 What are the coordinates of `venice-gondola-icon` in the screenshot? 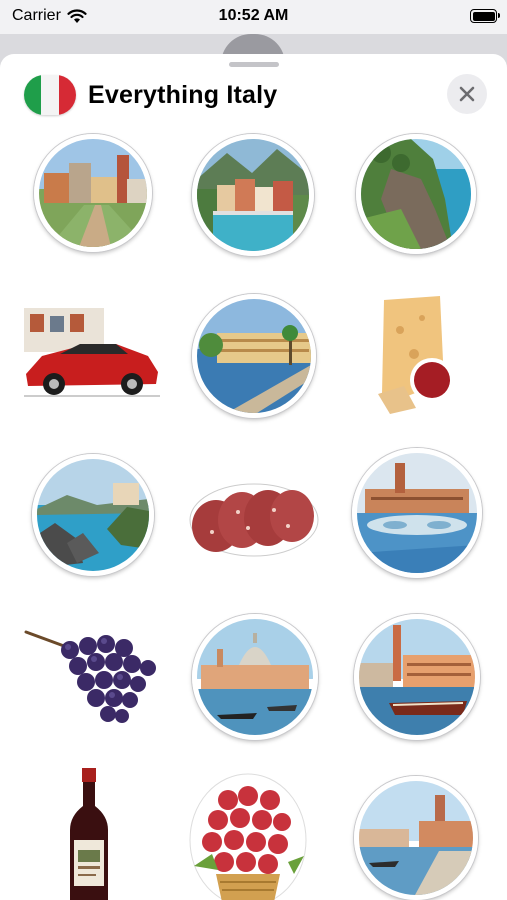 It's located at (417, 677).